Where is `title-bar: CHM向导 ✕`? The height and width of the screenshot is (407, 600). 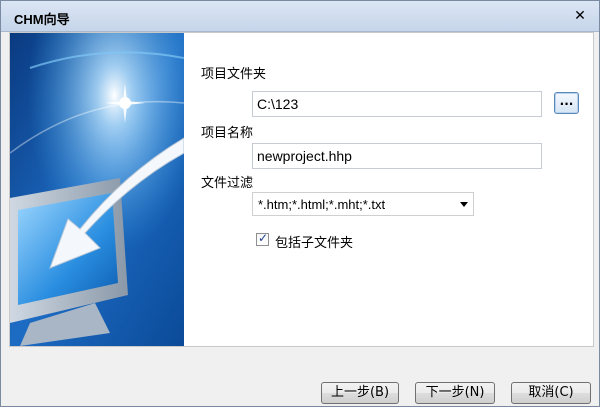 title-bar: CHM向导 ✕ is located at coordinates (300, 16).